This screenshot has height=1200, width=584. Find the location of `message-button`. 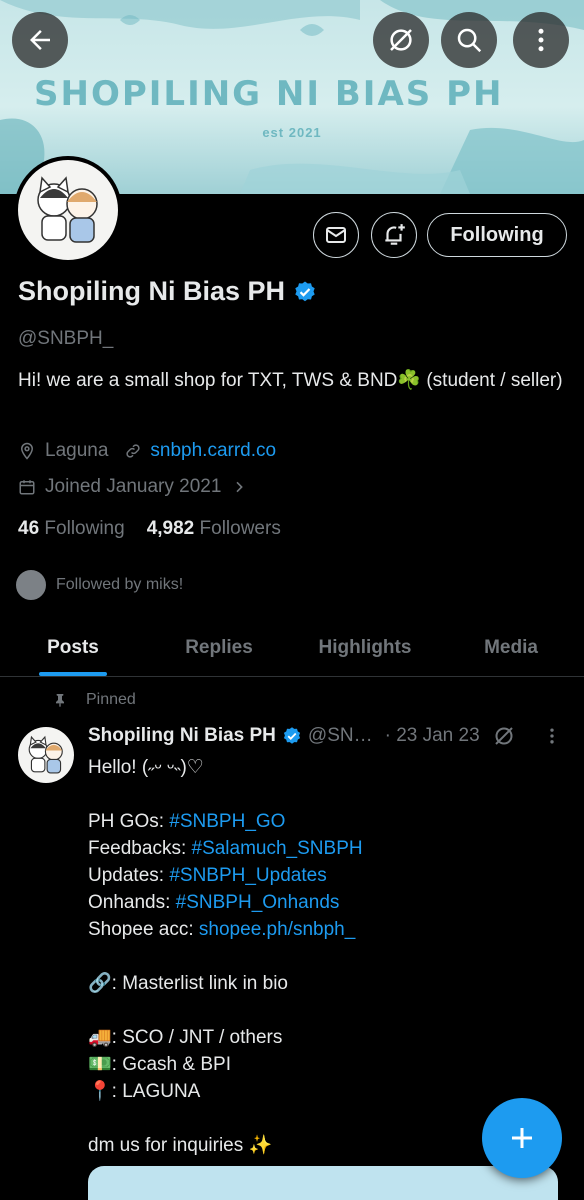

message-button is located at coordinates (336, 235).